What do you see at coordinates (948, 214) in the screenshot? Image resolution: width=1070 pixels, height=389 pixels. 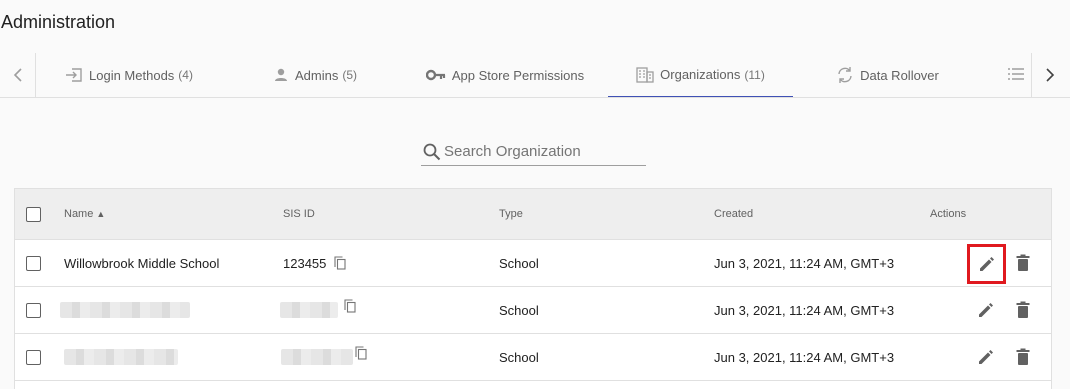 I see `column-header-actions: Actions` at bounding box center [948, 214].